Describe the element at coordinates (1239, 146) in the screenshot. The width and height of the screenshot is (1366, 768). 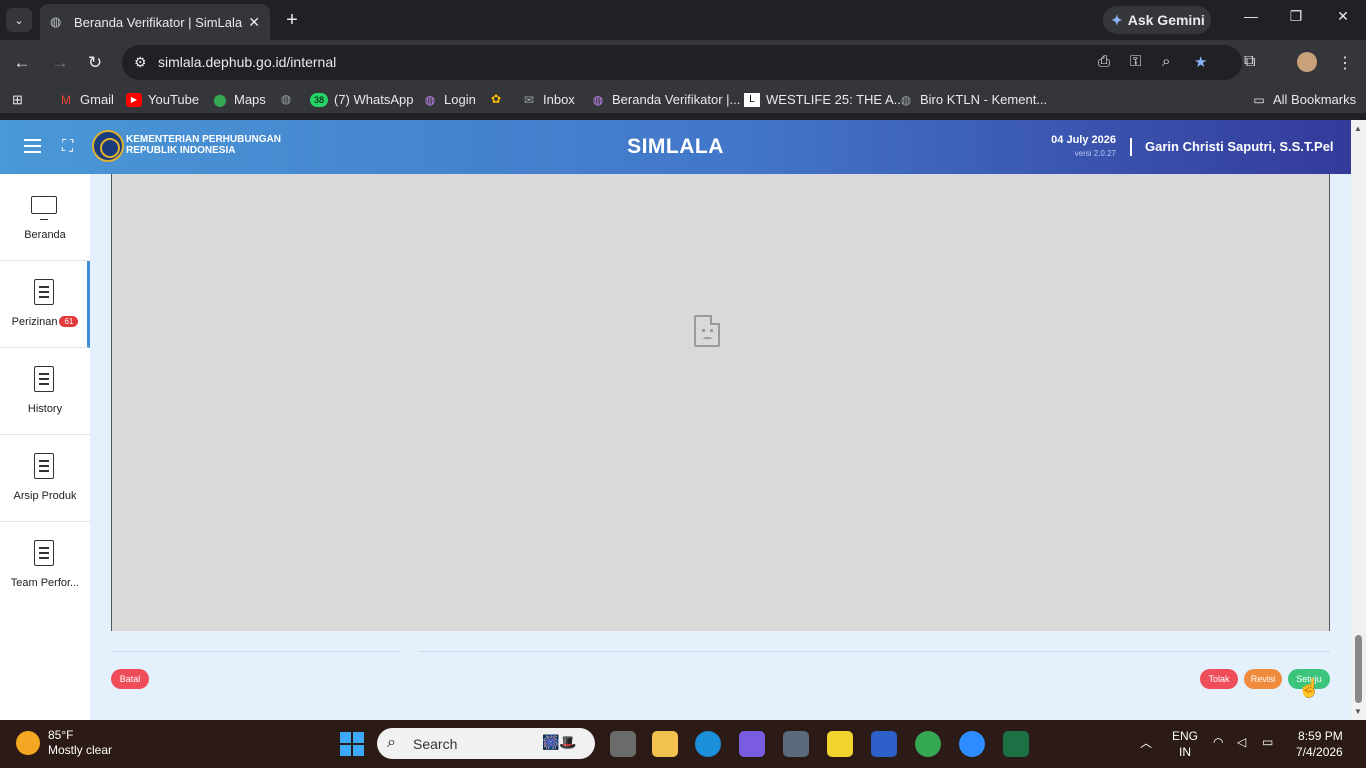
I see `user-name: Garin Christi Saputri, S.S.T.Pel` at that location.